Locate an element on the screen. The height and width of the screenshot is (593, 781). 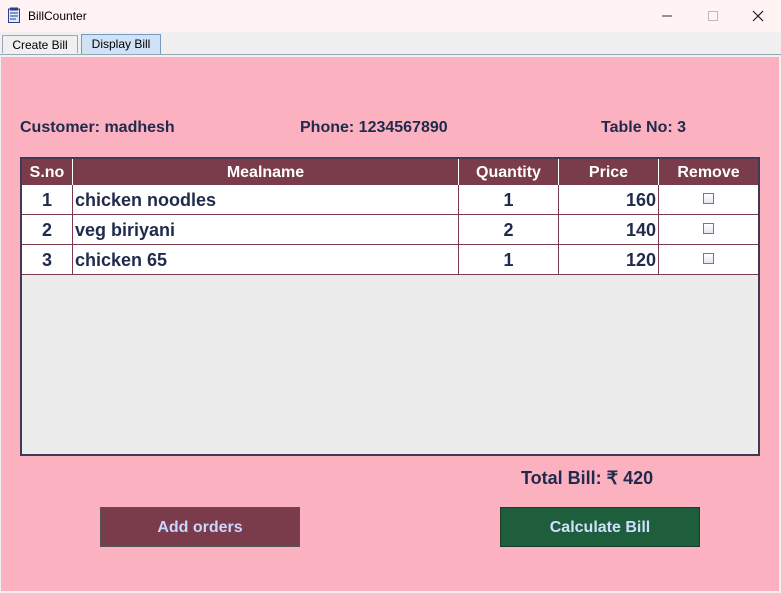
close-button is located at coordinates (758, 16).